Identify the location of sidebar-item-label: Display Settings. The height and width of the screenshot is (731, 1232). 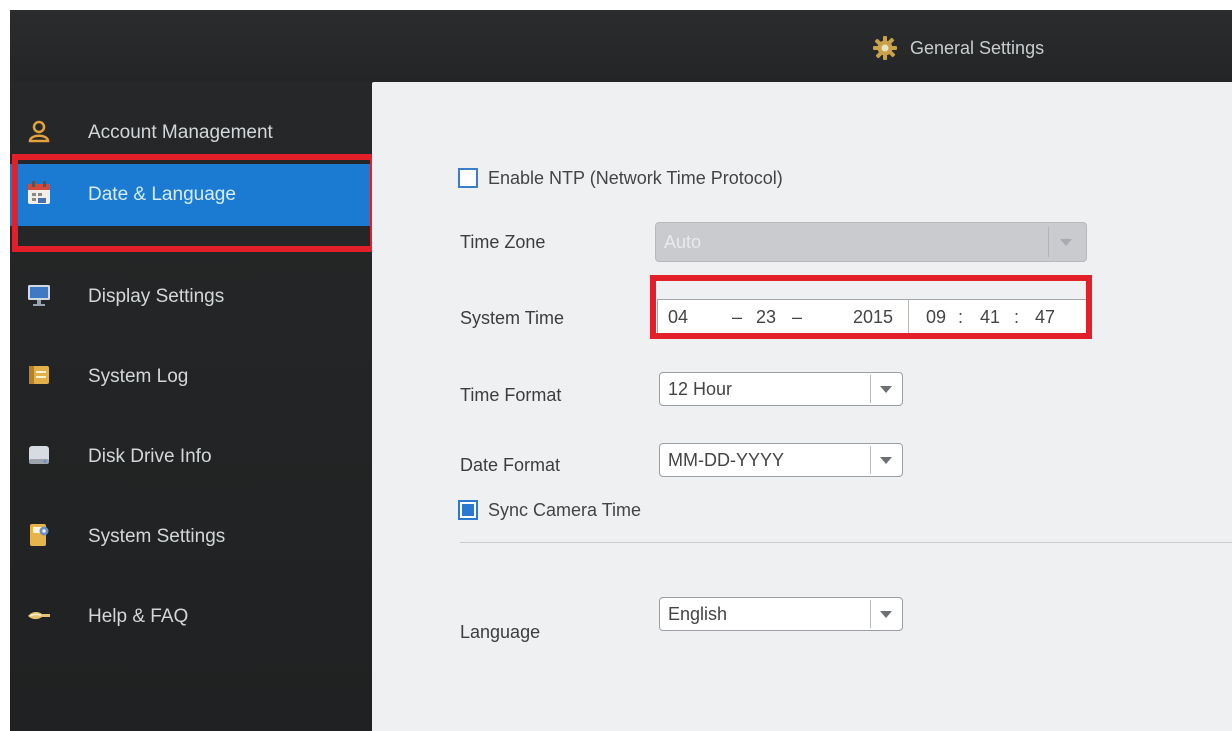
(156, 296).